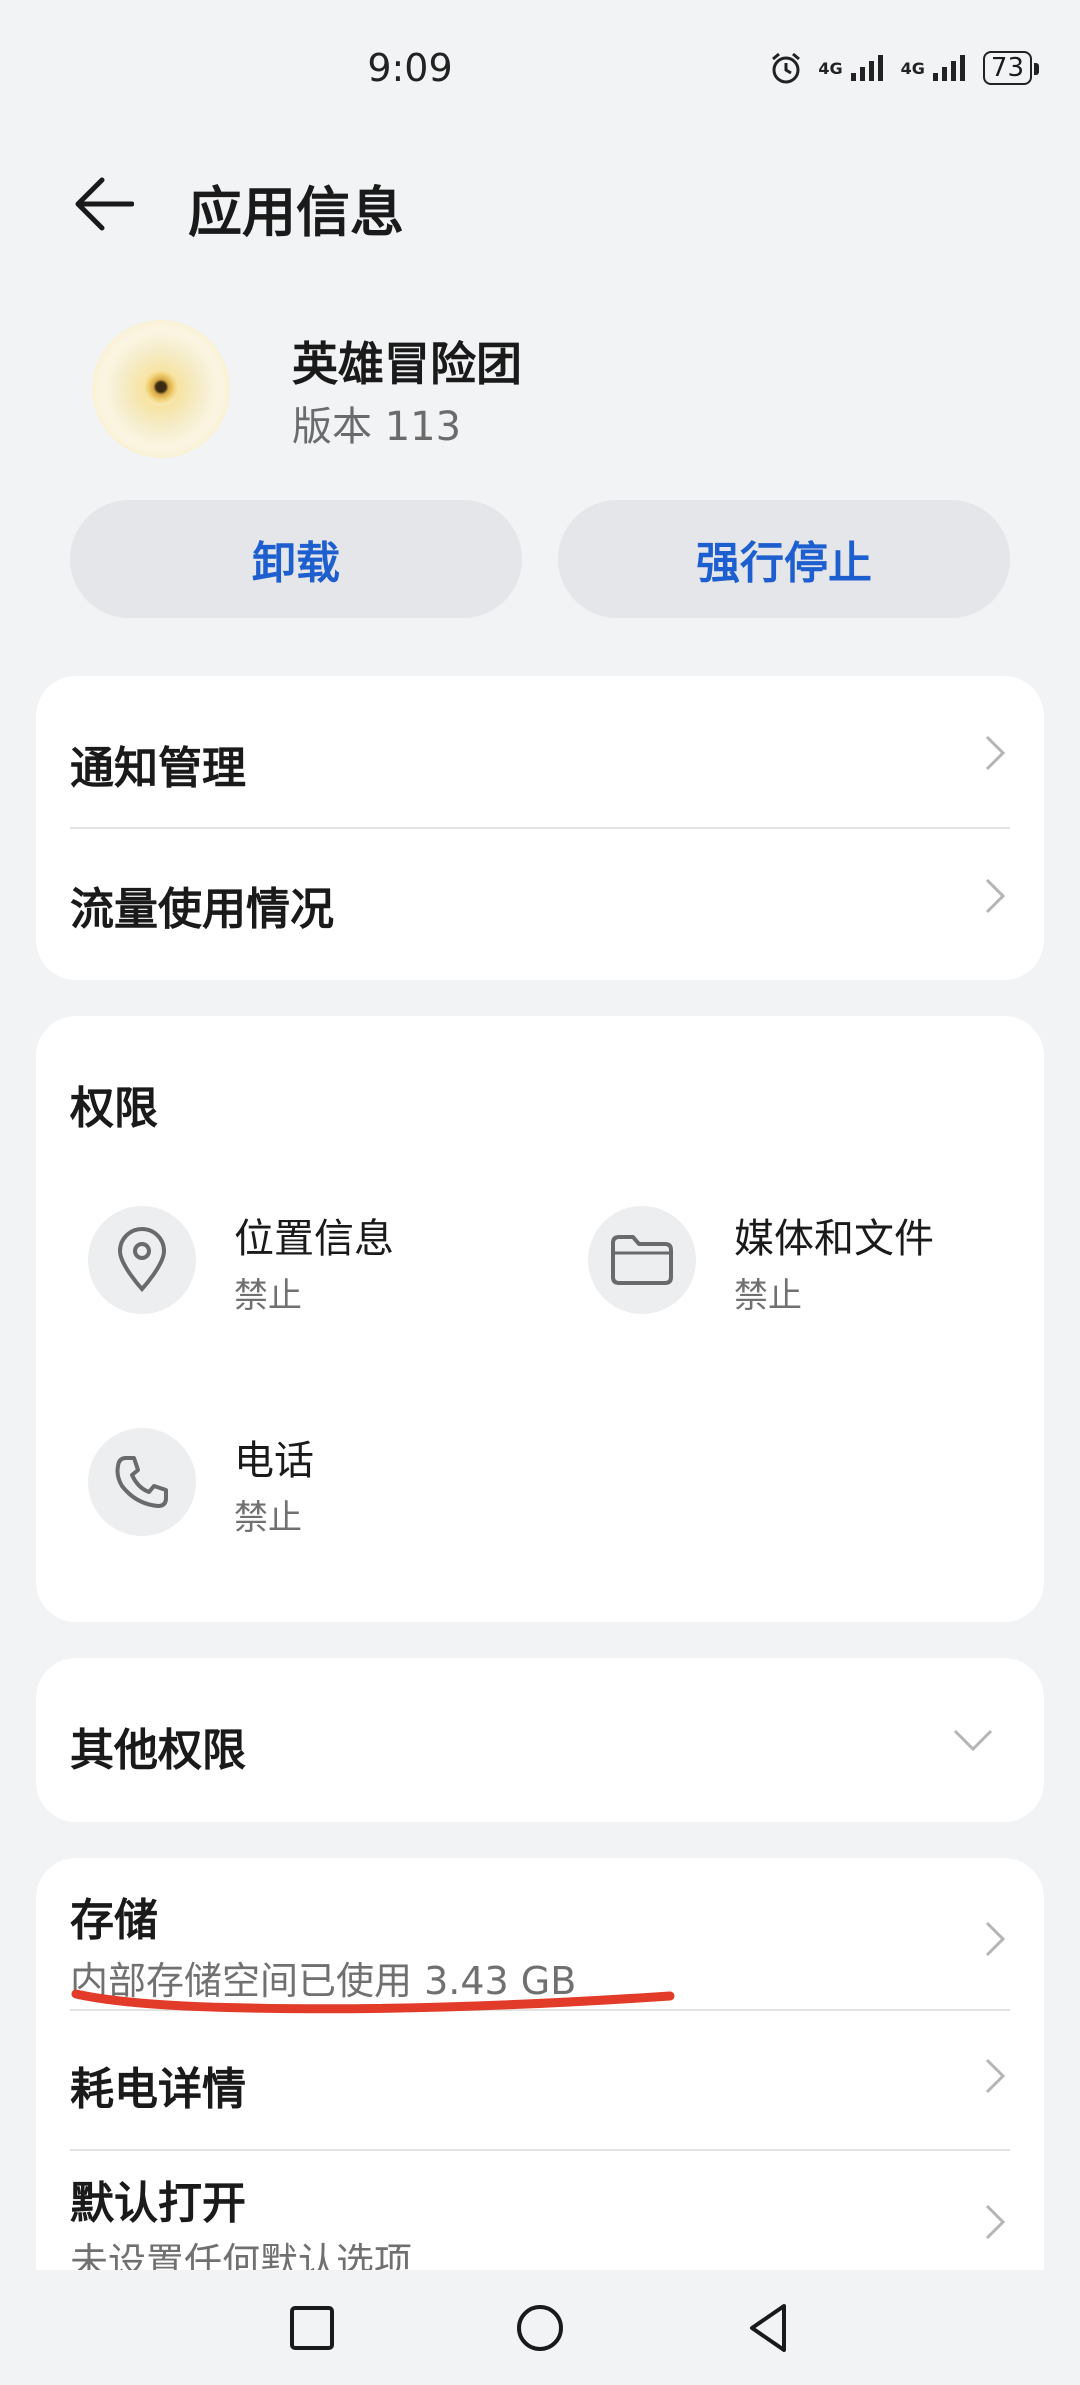 Image resolution: width=1080 pixels, height=2385 pixels. Describe the element at coordinates (142, 1260) in the screenshot. I see `location-pin-icon` at that location.